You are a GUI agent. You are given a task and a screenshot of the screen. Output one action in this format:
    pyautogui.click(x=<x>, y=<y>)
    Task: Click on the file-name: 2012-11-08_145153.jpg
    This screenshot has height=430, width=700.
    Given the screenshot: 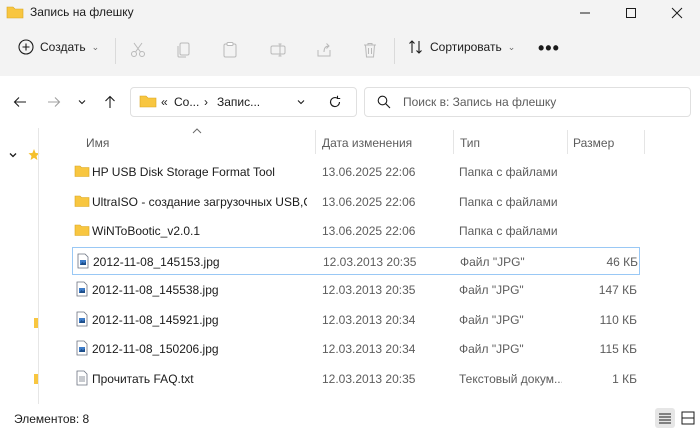 What is the action you would take?
    pyautogui.click(x=156, y=261)
    